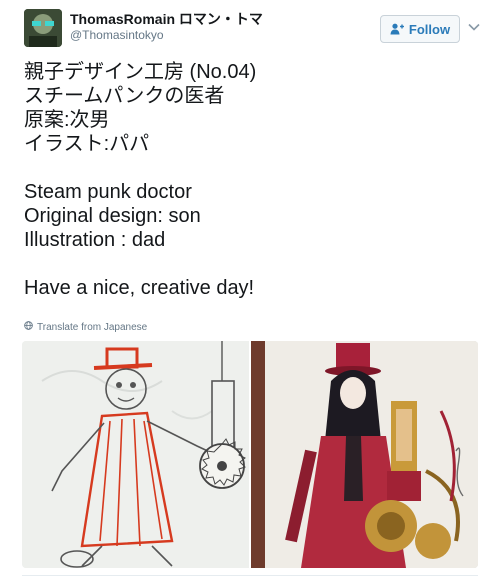  I want to click on globe-icon, so click(28, 327).